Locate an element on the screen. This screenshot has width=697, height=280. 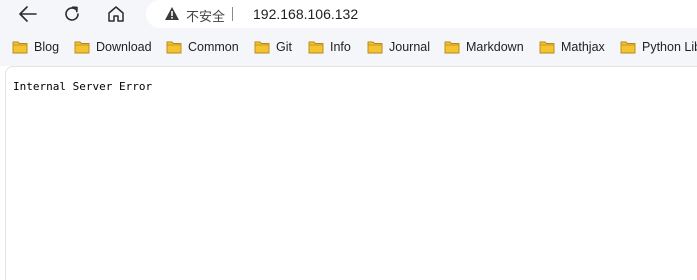
bookmark-label: Git is located at coordinates (284, 47).